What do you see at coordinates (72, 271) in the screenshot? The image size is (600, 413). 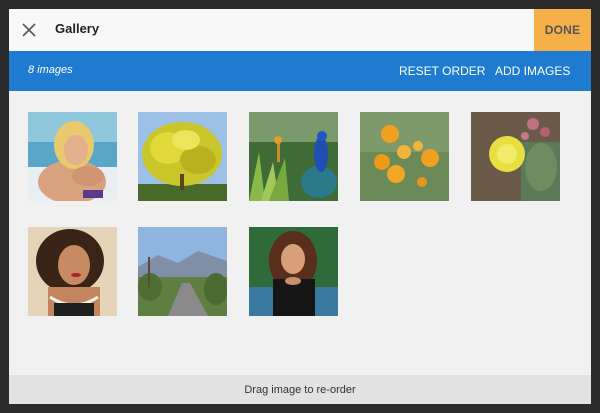 I see `gallery-image-woman-curly-hair-pearls` at bounding box center [72, 271].